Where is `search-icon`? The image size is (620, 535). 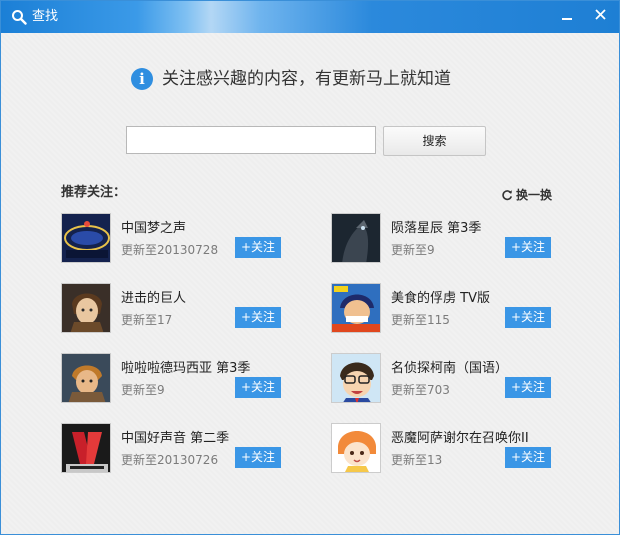
search-icon is located at coordinates (19, 17).